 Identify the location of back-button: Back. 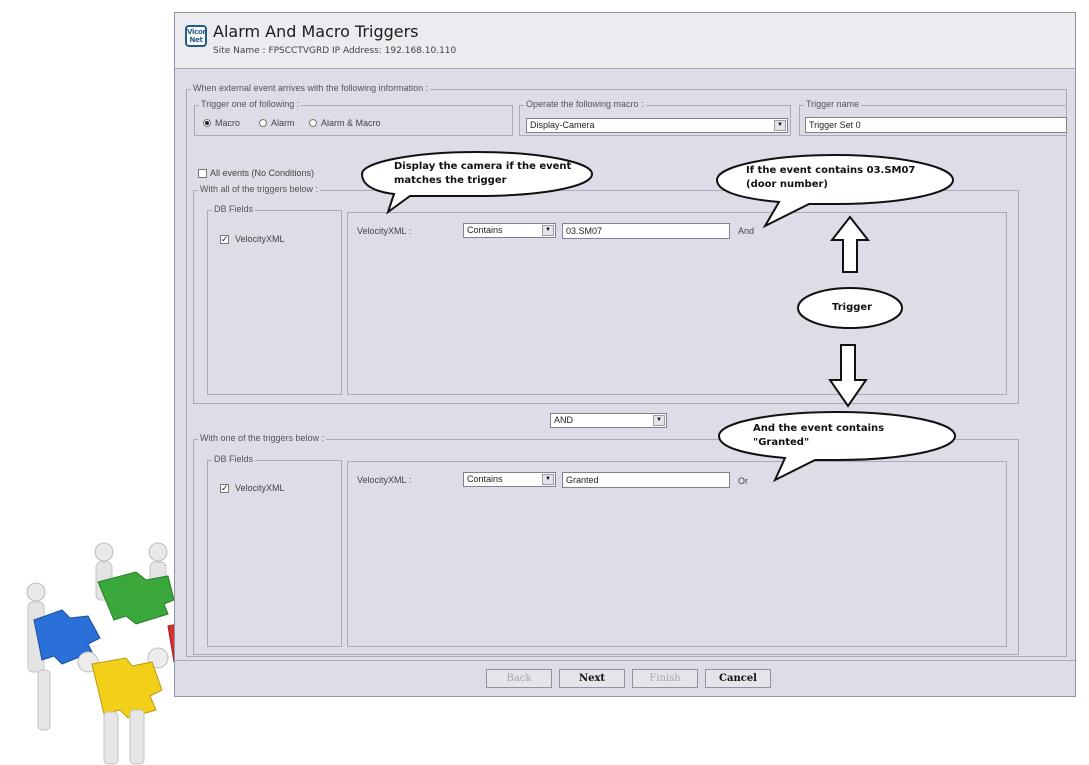
(519, 678).